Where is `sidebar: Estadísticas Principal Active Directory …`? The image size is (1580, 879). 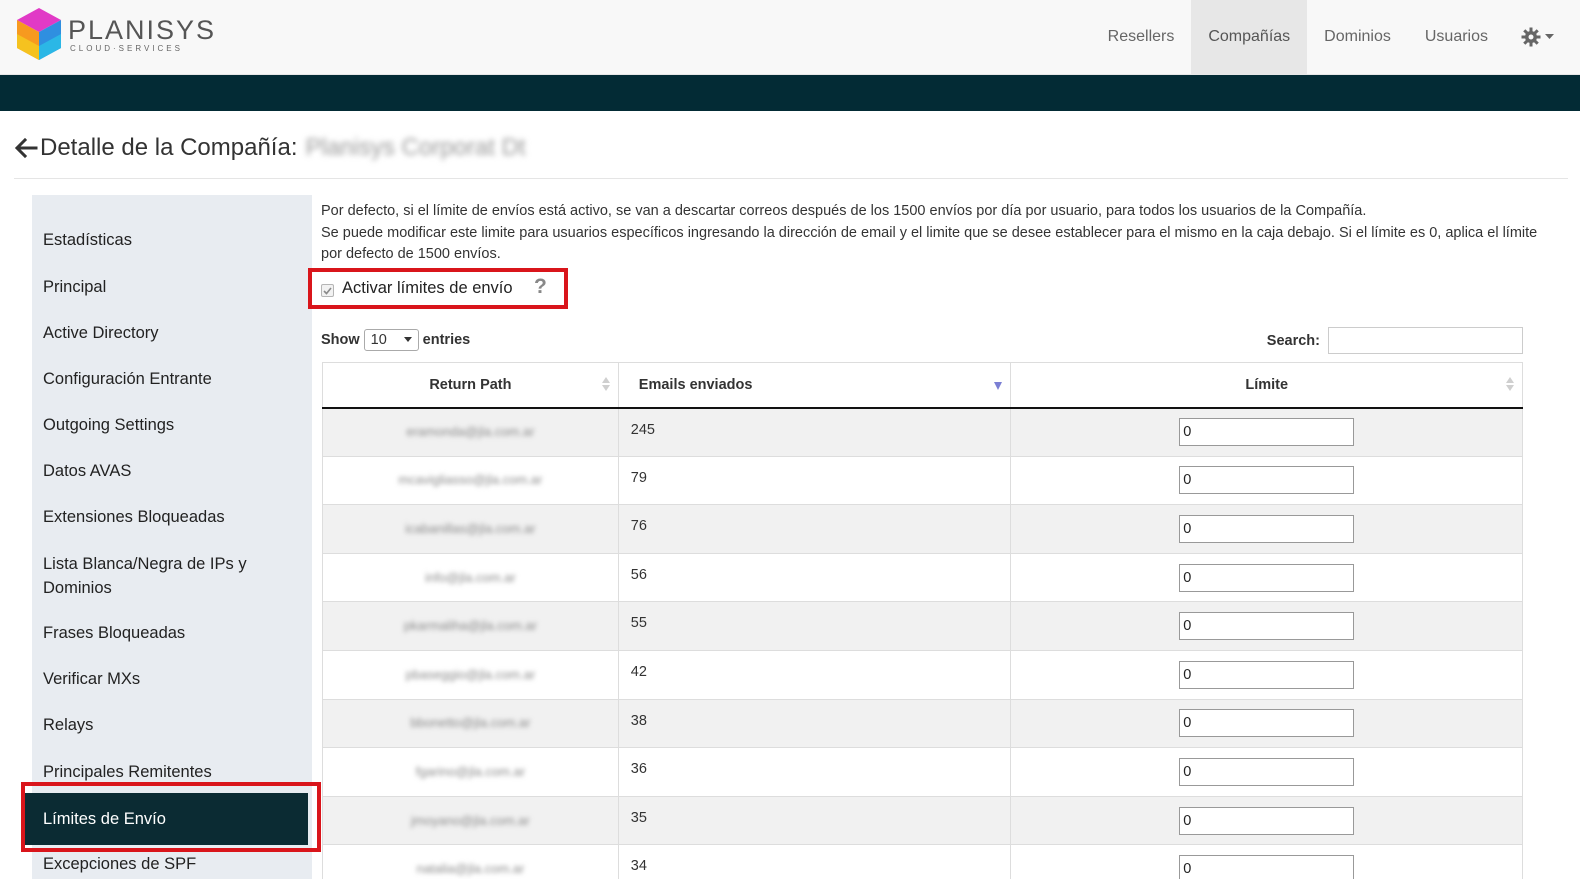 sidebar: Estadísticas Principal Active Directory … is located at coordinates (167, 537).